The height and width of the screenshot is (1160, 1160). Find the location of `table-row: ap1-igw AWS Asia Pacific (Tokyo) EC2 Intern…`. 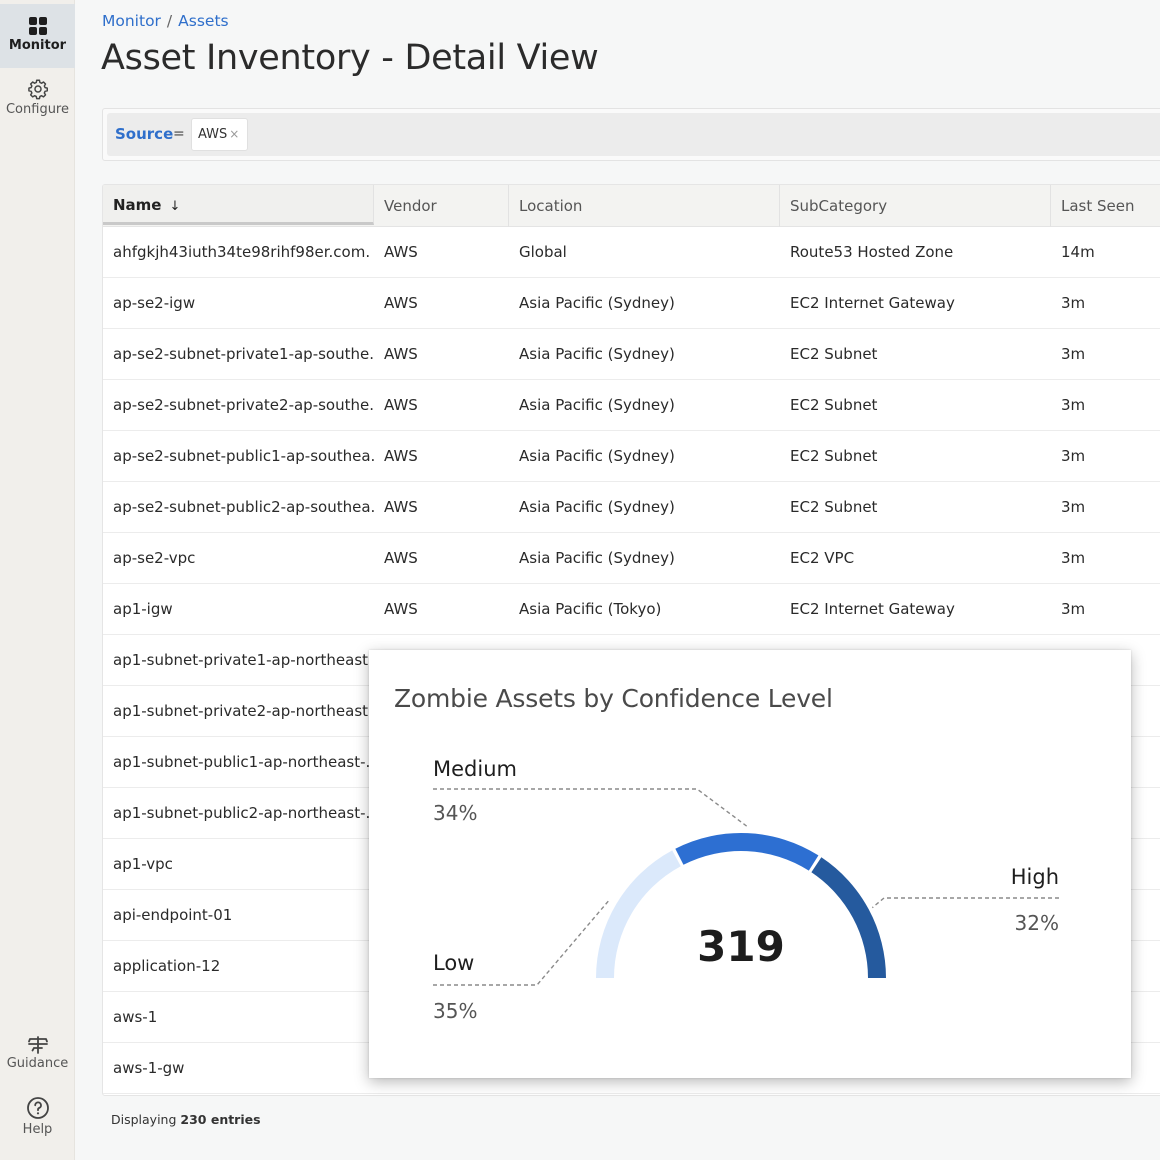

table-row: ap1-igw AWS Asia Pacific (Tokyo) EC2 Intern… is located at coordinates (631, 609).